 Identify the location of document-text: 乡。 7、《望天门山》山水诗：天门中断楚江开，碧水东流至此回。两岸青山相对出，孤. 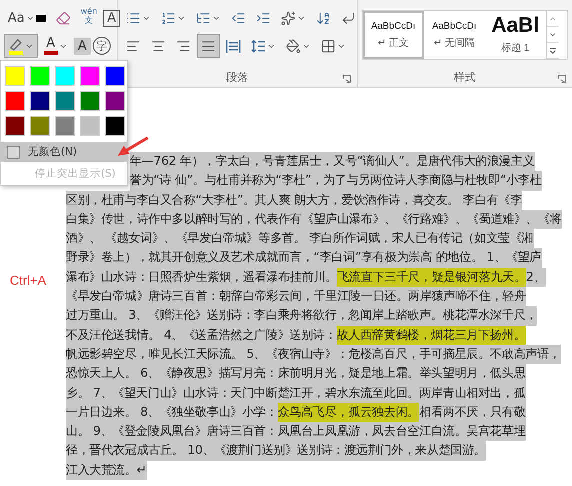
(296, 393).